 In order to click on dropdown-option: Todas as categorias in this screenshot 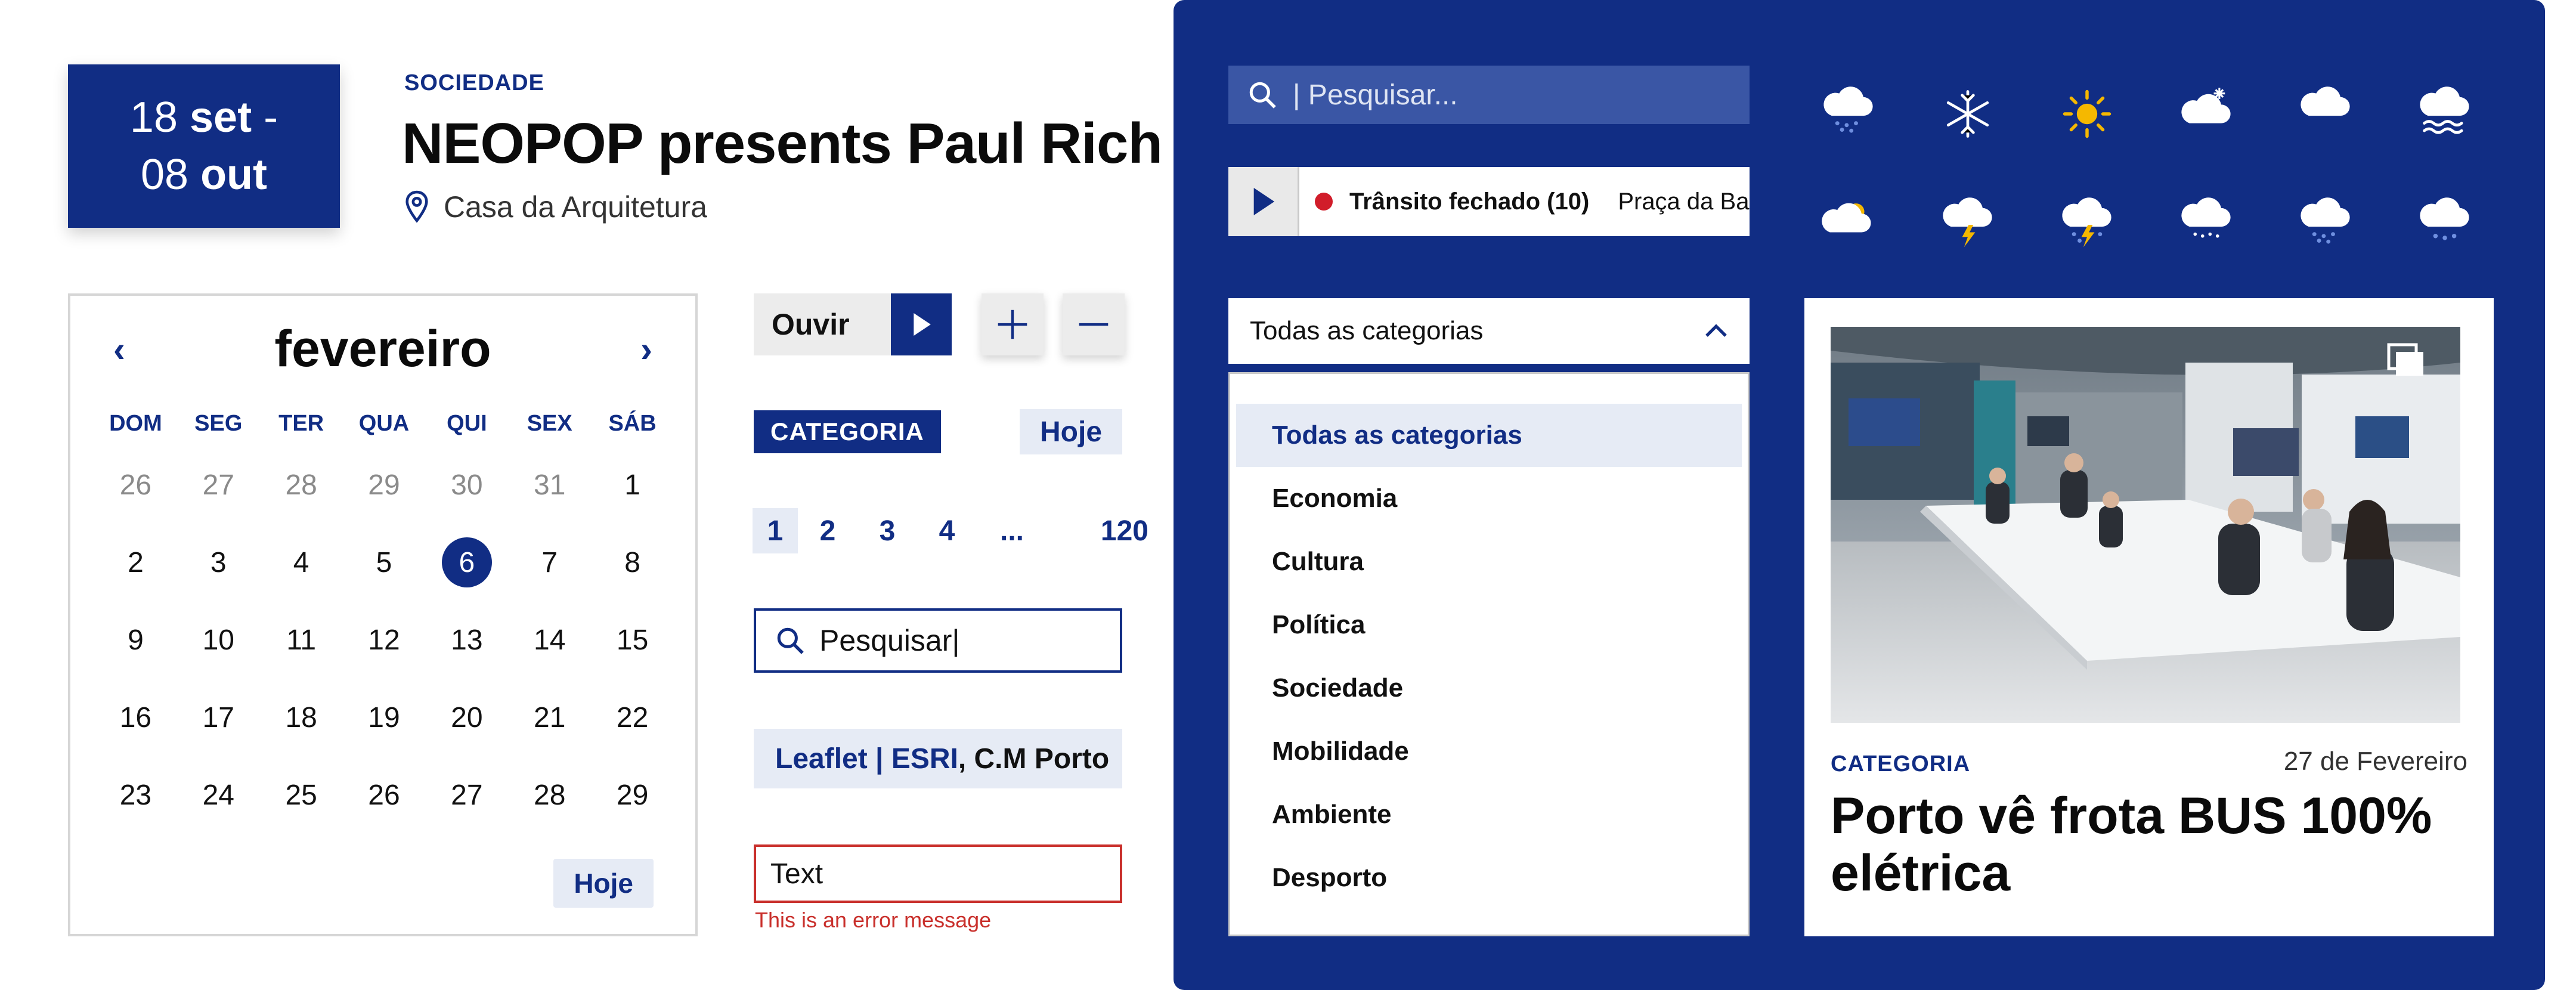, I will do `click(1489, 435)`.